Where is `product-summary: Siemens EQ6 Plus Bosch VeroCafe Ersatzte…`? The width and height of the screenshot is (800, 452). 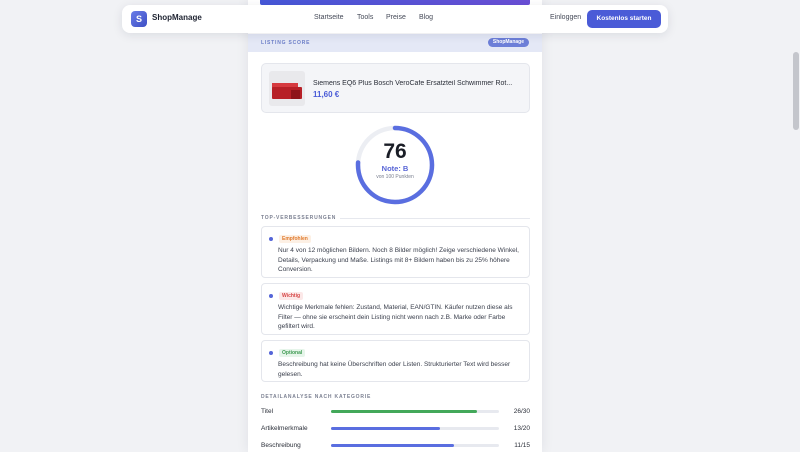 product-summary: Siemens EQ6 Plus Bosch VeroCafe Ersatzte… is located at coordinates (395, 88).